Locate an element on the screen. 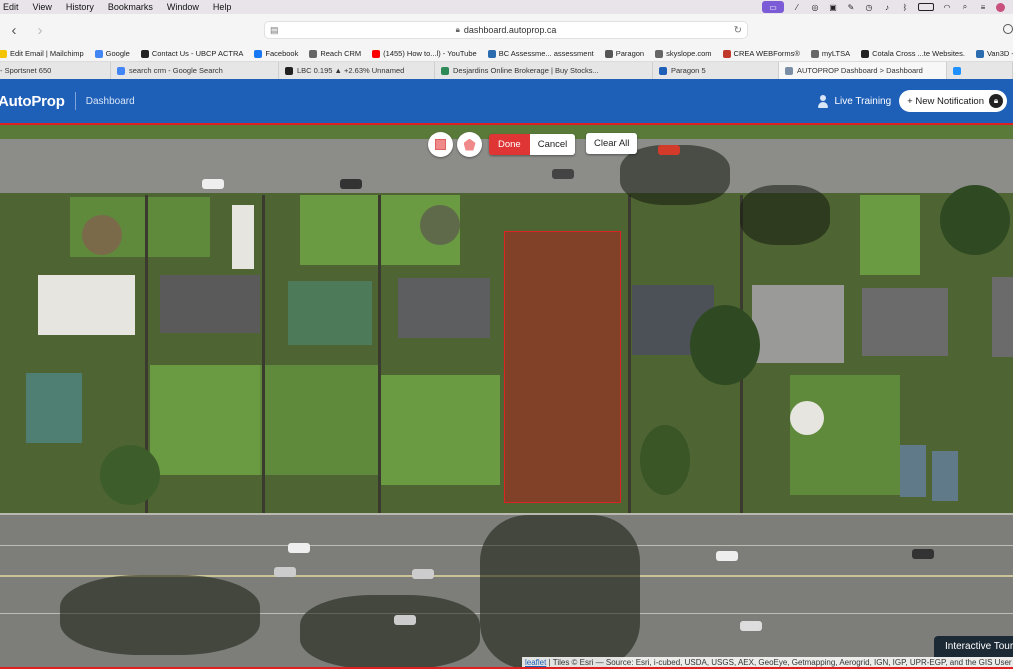  browser-tab: search crm - Google Search is located at coordinates (195, 70).